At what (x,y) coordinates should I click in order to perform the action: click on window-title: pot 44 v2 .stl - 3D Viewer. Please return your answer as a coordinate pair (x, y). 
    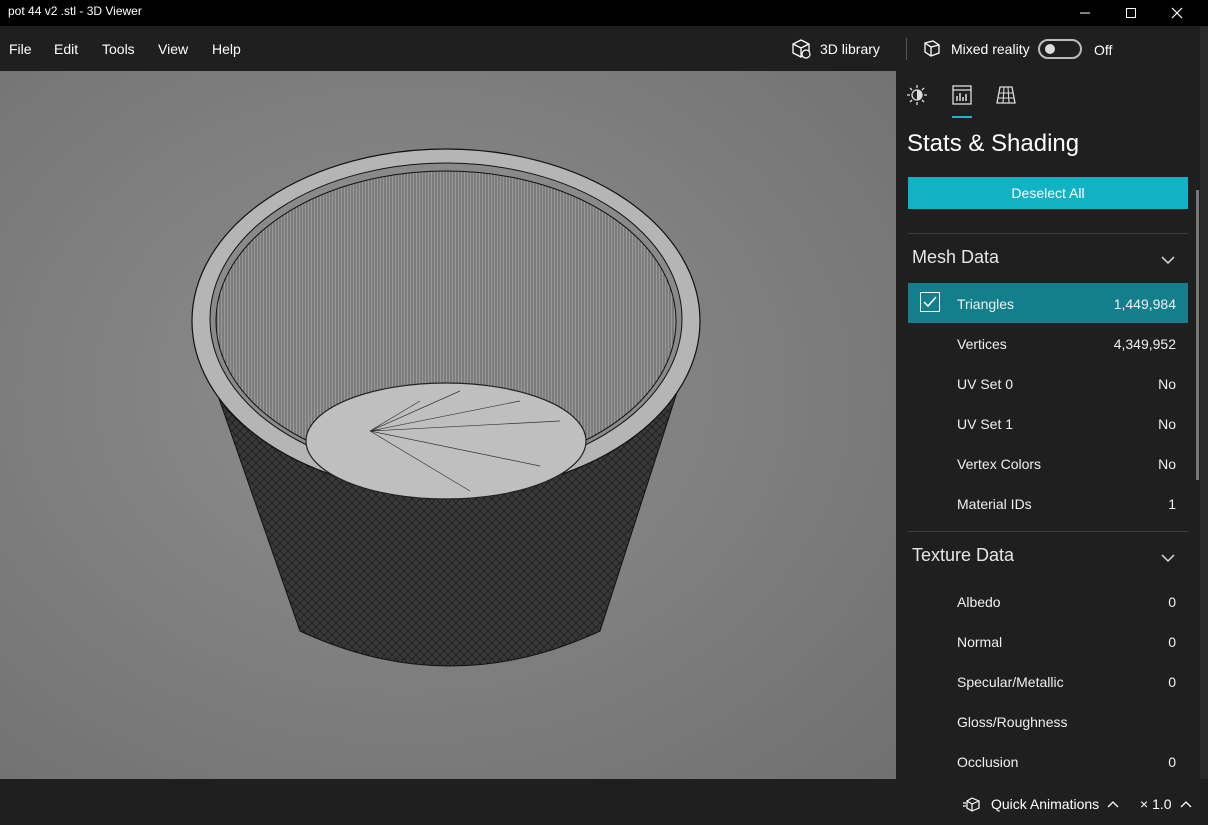
    Looking at the image, I should click on (75, 11).